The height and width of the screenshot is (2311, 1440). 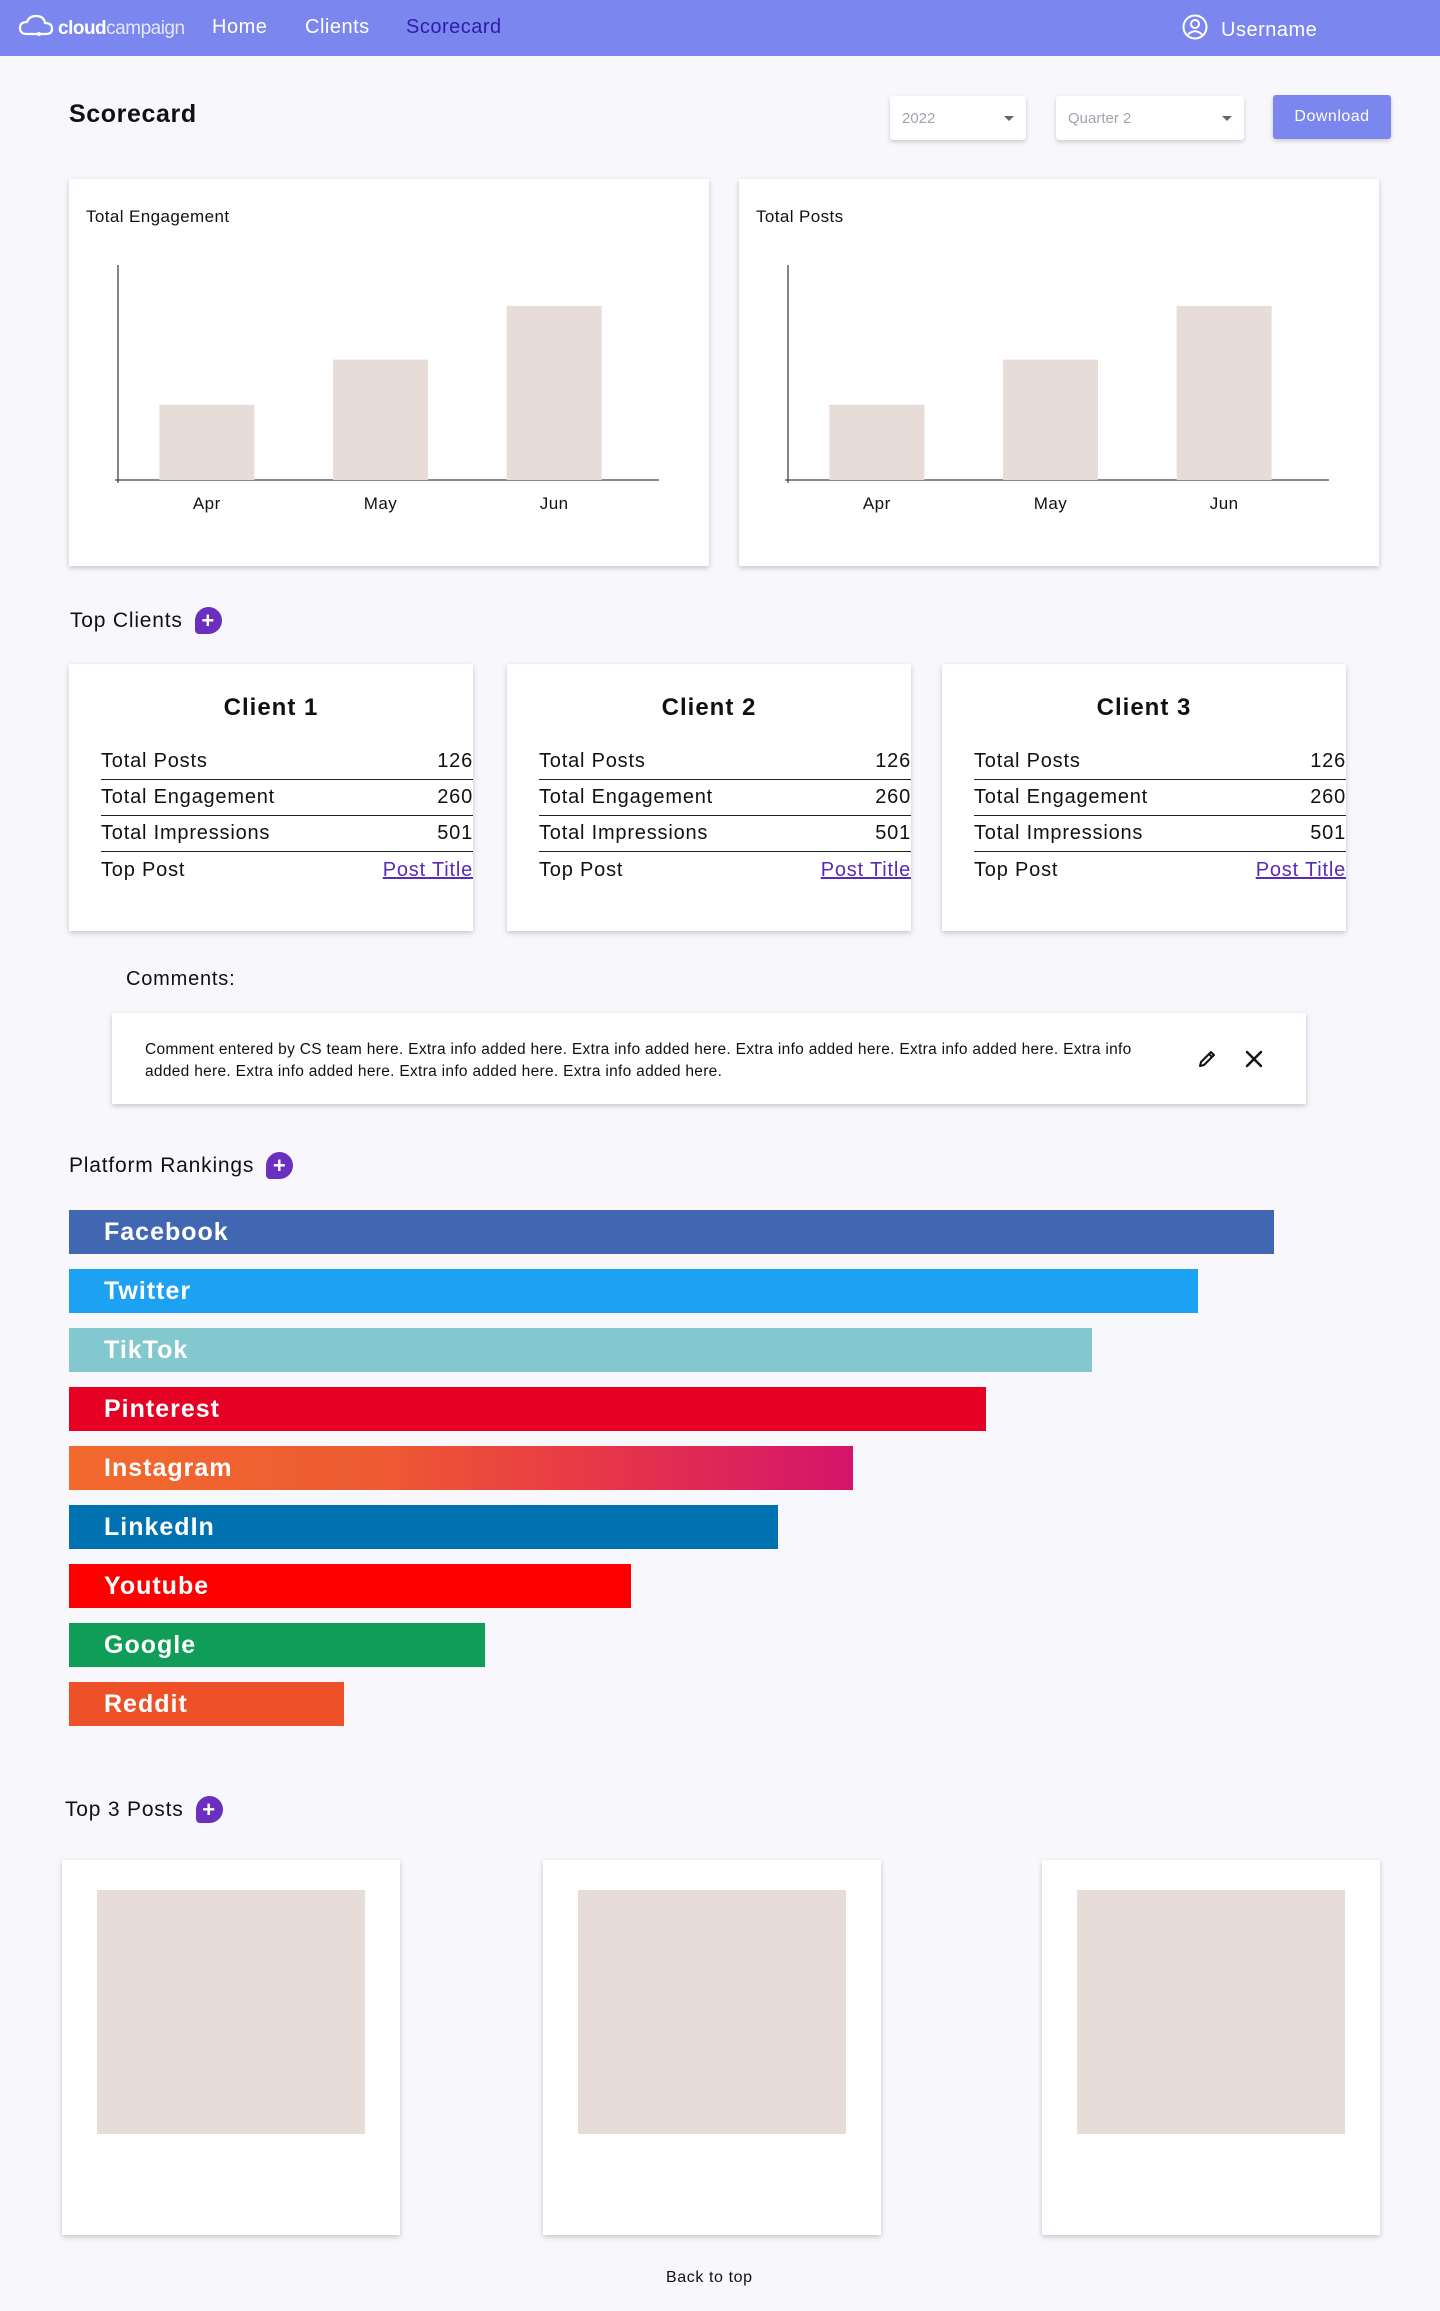 I want to click on chart-card-engagement: Total Engagement Apr May Jun, so click(x=389, y=372).